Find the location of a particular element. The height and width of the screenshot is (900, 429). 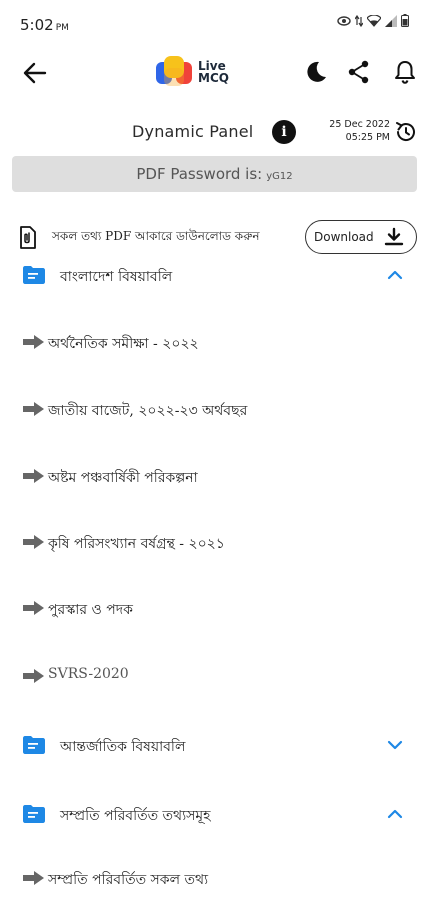

pdf-password-bar: PDF Password is: yG12 is located at coordinates (214, 174).